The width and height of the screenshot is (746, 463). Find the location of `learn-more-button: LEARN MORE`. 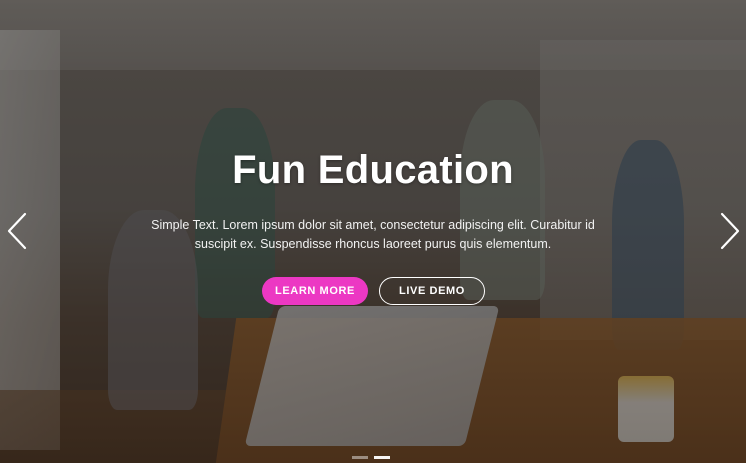

learn-more-button: LEARN MORE is located at coordinates (315, 291).